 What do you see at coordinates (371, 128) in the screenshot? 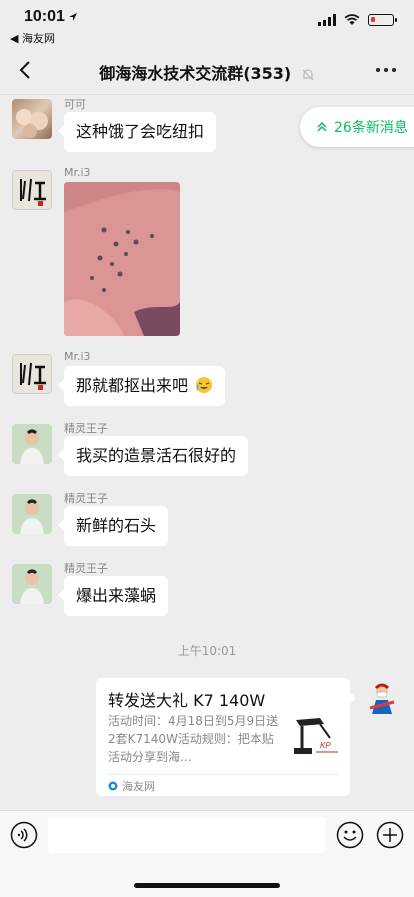
I see `new-messages-label: 26条新消息` at bounding box center [371, 128].